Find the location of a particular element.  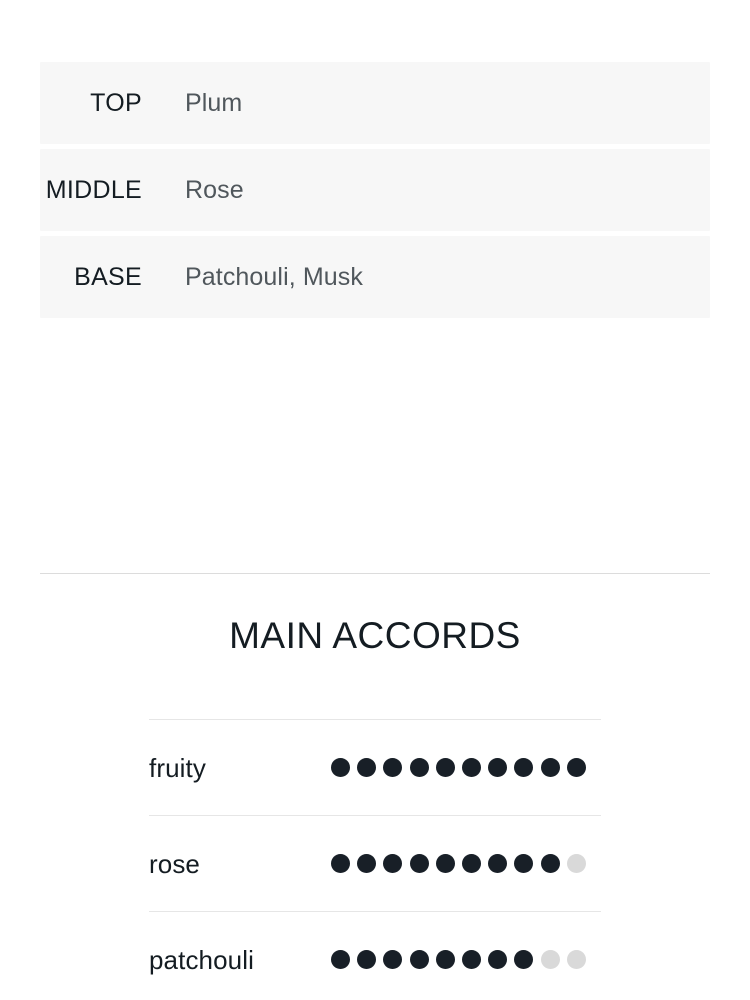

table-row: BASE Patchouli, Musk is located at coordinates (375, 277).